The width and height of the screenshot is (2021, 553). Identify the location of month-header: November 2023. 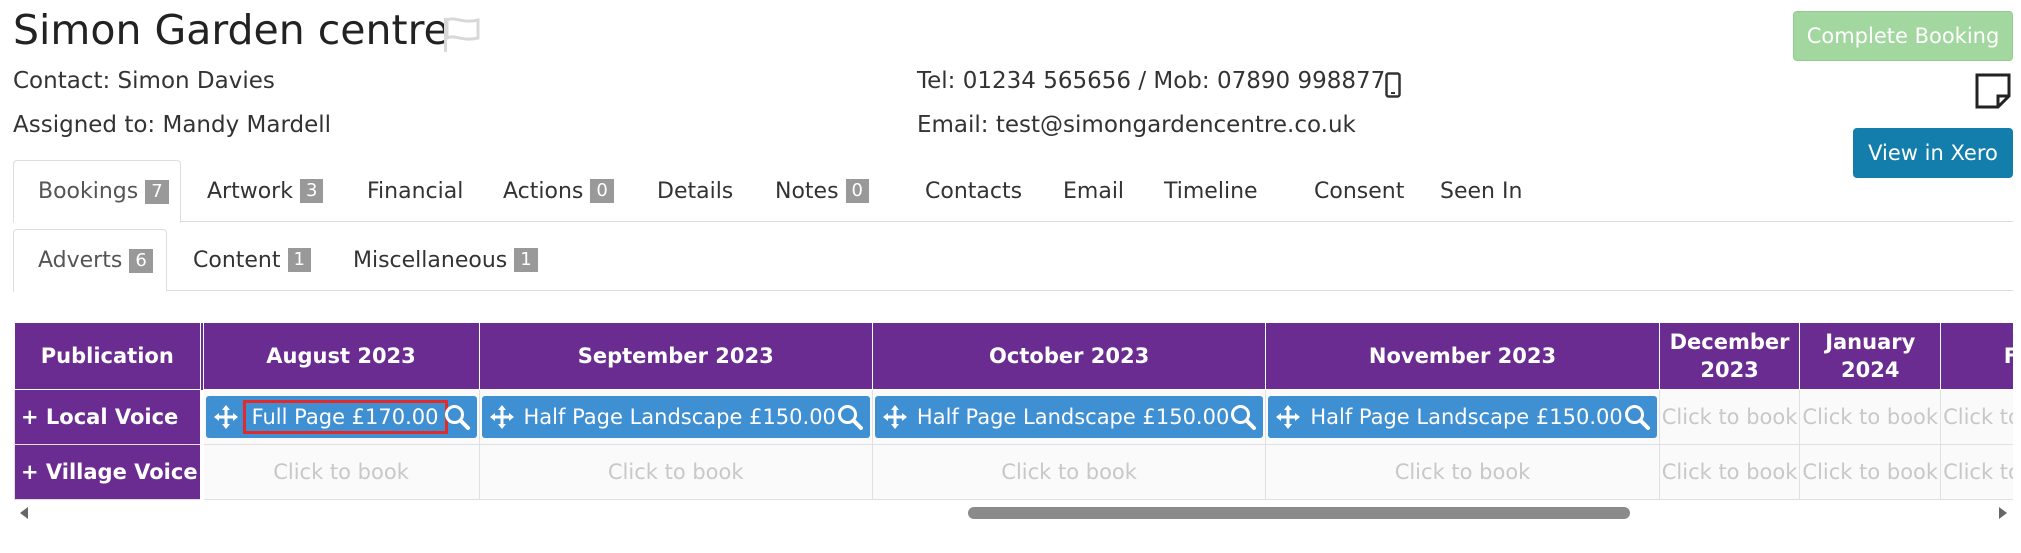
(1462, 356).